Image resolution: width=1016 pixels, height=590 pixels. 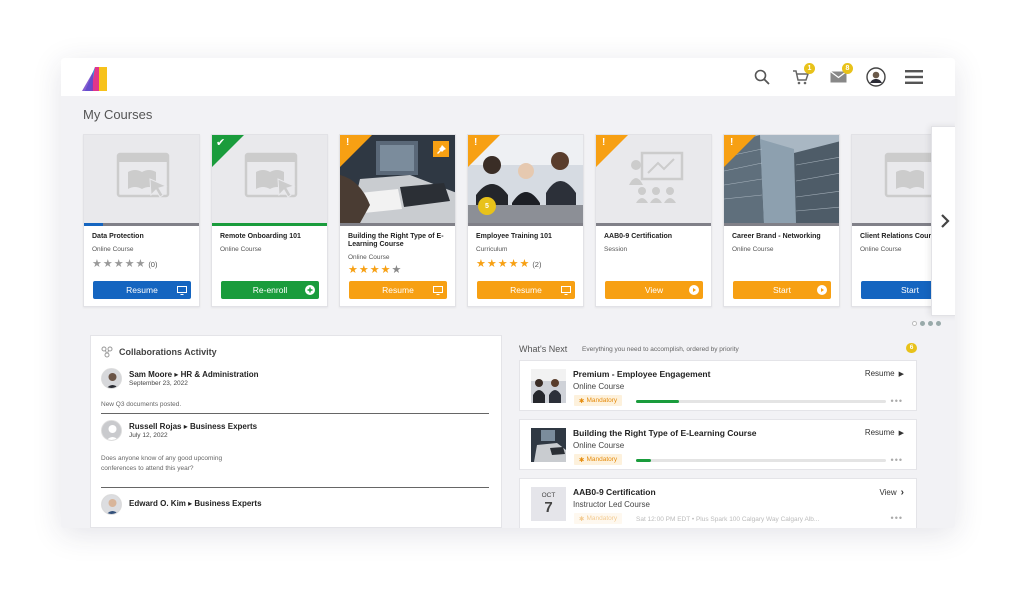 I want to click on course-placeholder-icon, so click(x=143, y=175).